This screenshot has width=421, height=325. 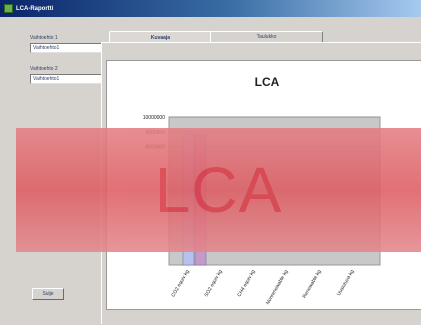 I want to click on x-tick-label: CO2 equiv kg, so click(x=180, y=283).